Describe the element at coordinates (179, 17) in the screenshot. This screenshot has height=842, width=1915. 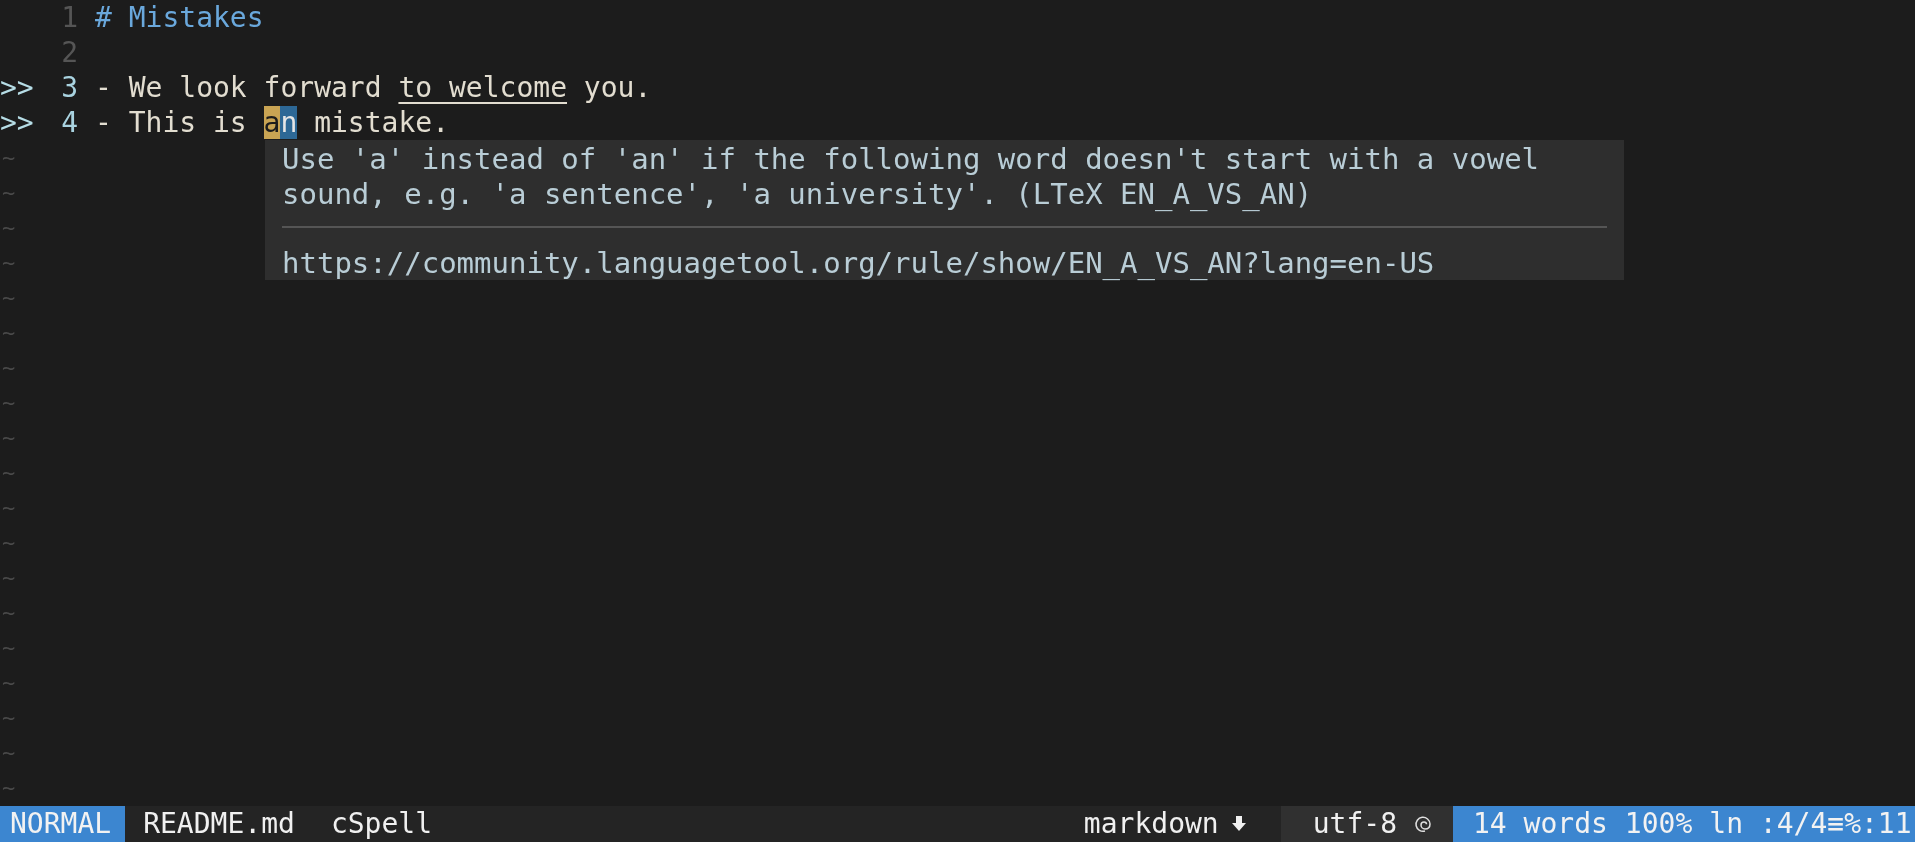
I see `code-line: # Mistakes` at that location.